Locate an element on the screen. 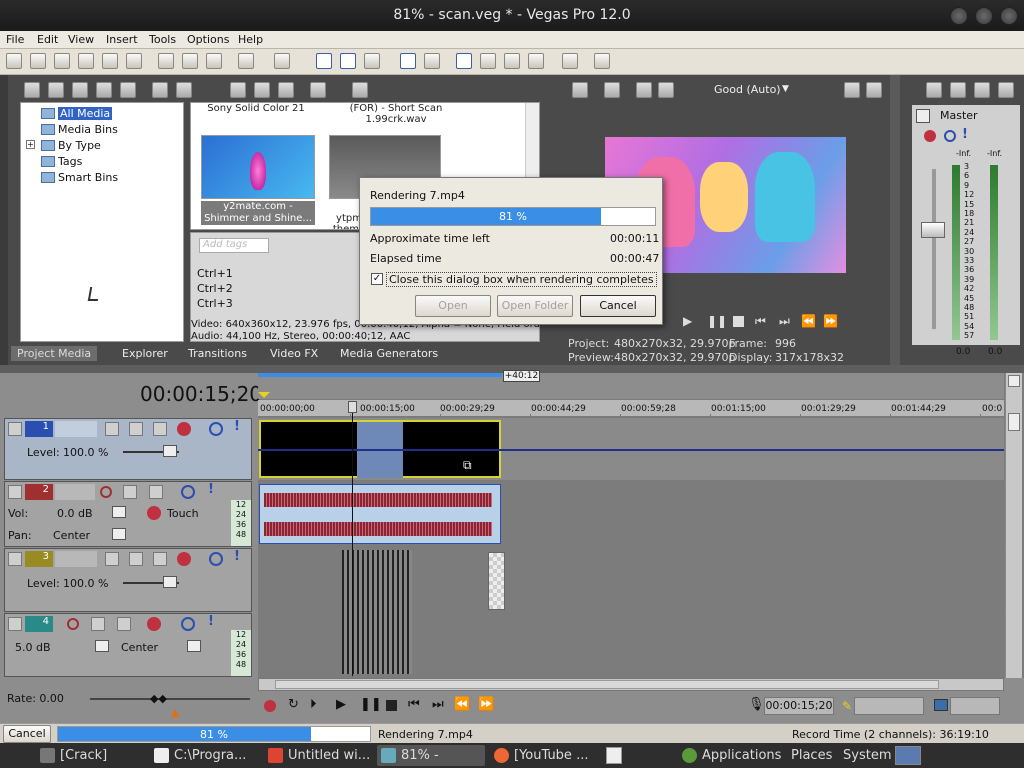 This screenshot has height=768, width=1024. composite-envelope is located at coordinates (631, 450).